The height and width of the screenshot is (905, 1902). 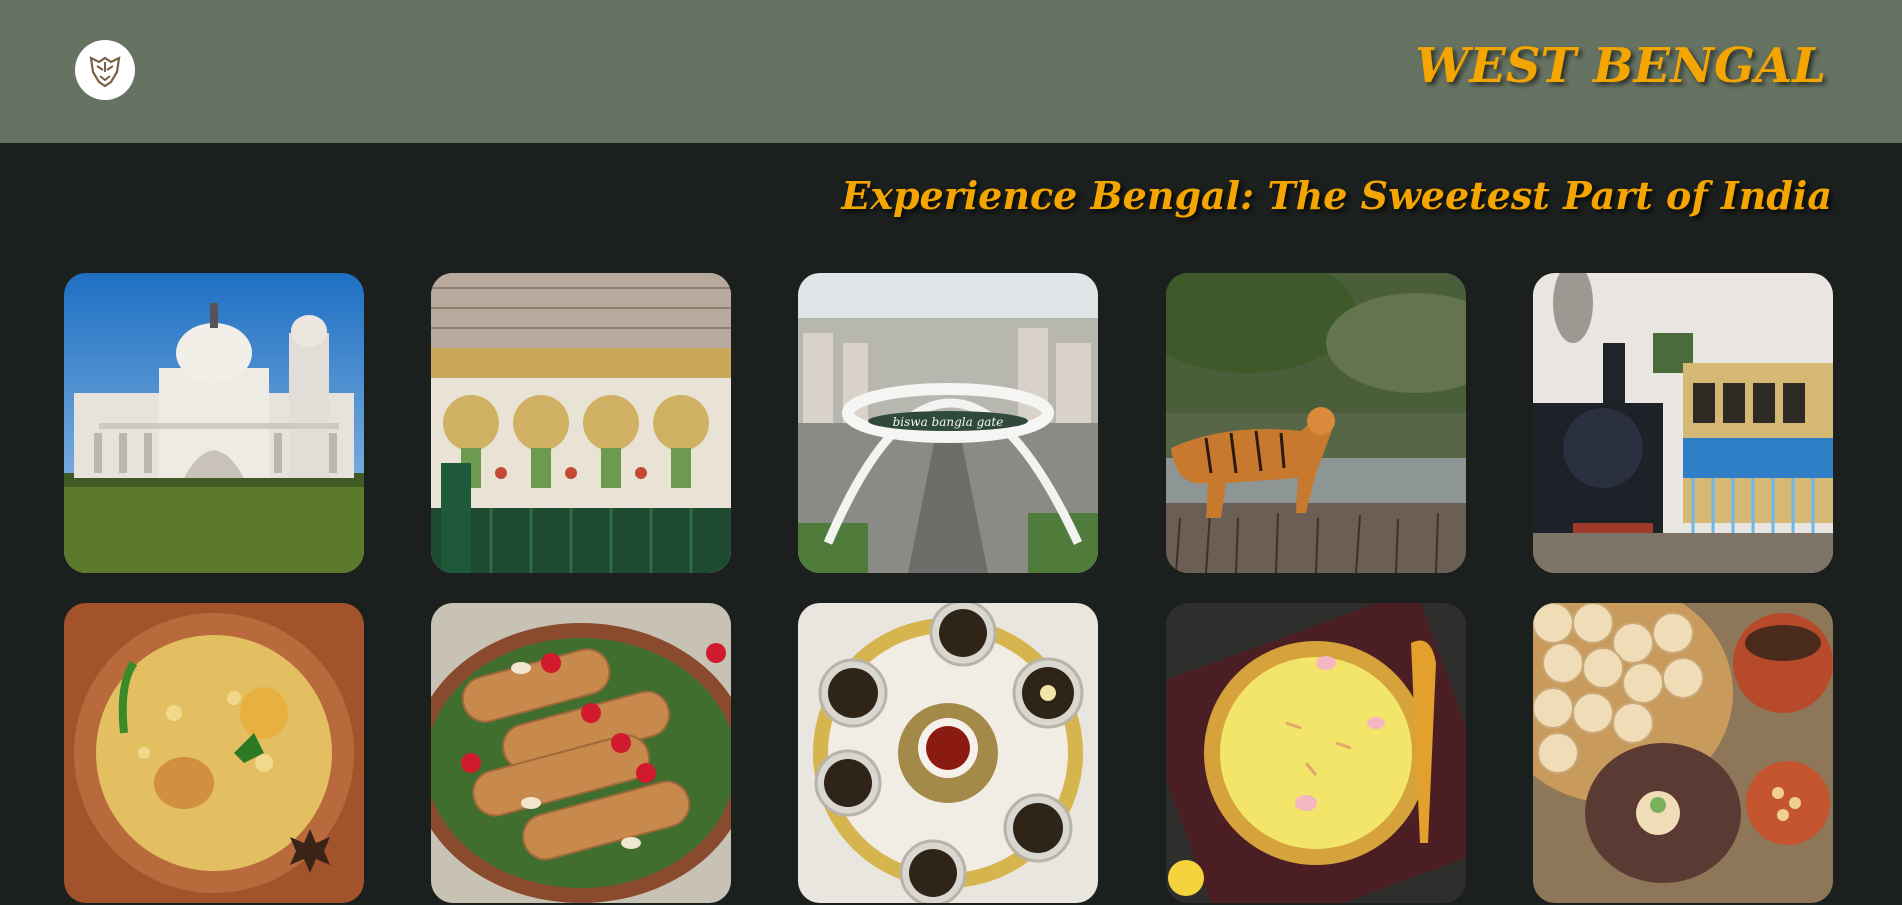 What do you see at coordinates (581, 753) in the screenshot?
I see `patishapta-image` at bounding box center [581, 753].